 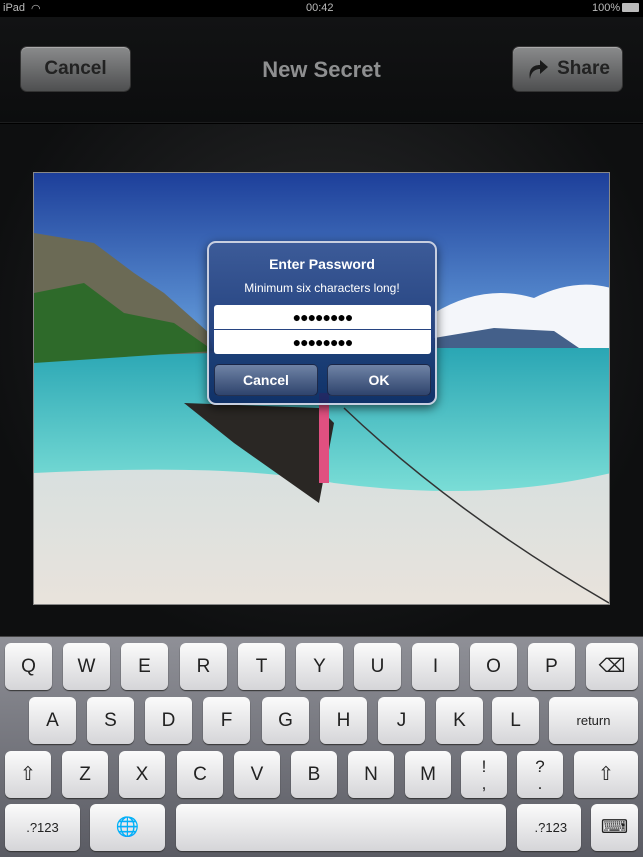 What do you see at coordinates (583, 68) in the screenshot?
I see `share-label: Share` at bounding box center [583, 68].